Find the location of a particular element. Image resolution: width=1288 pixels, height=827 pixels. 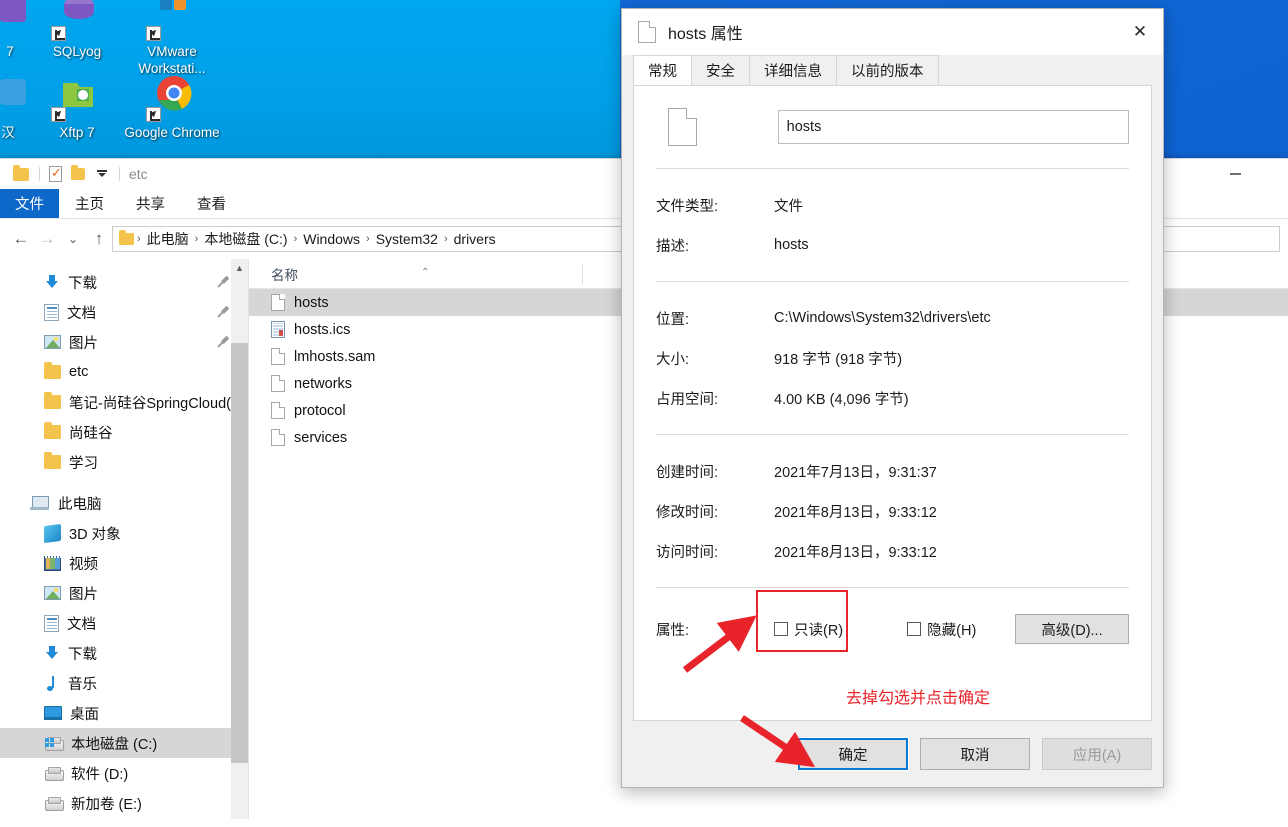

location-row: 位置: C:\Windows\System32\drivers\etc is located at coordinates (892, 318).